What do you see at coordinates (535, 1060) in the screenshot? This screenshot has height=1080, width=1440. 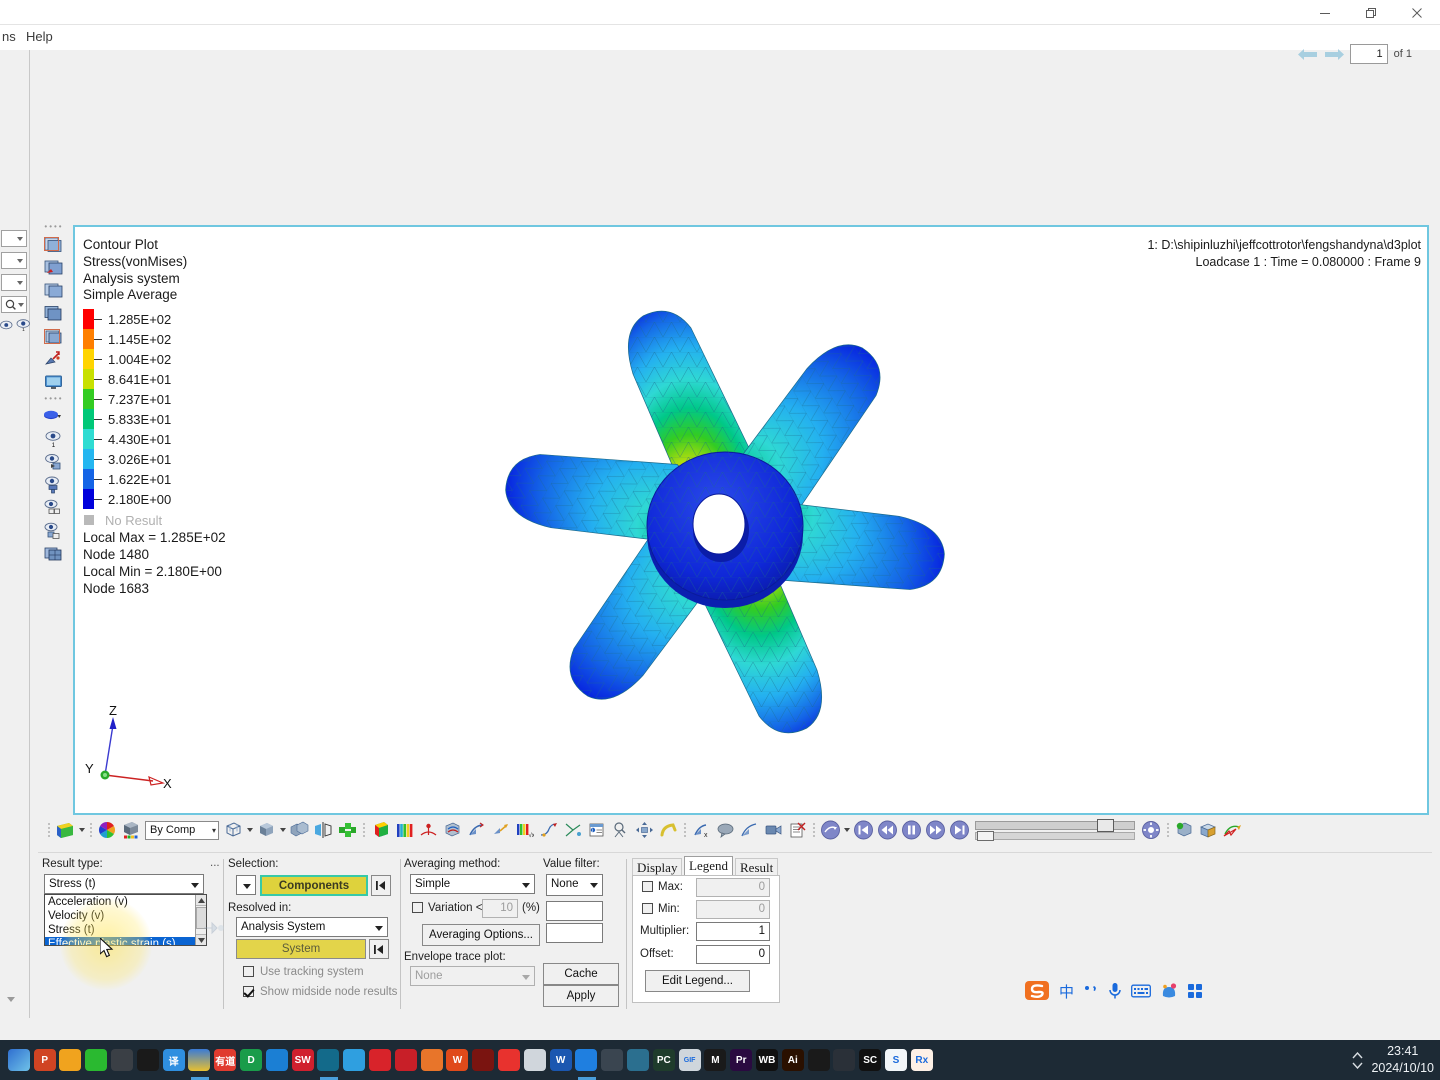 I see `screenshot-icon` at bounding box center [535, 1060].